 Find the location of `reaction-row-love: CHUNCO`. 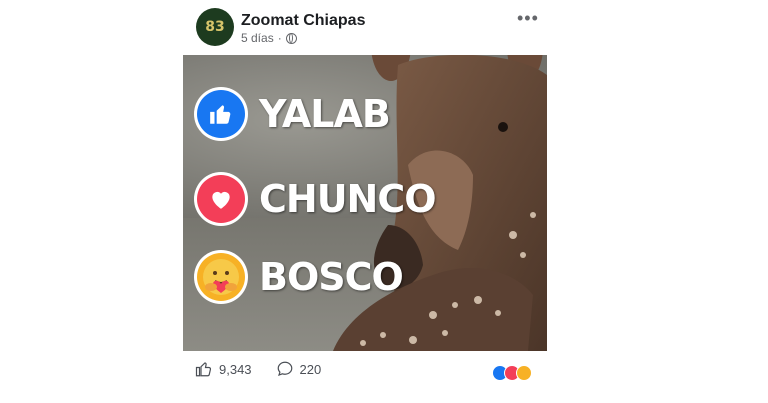

reaction-row-love: CHUNCO is located at coordinates (317, 199).